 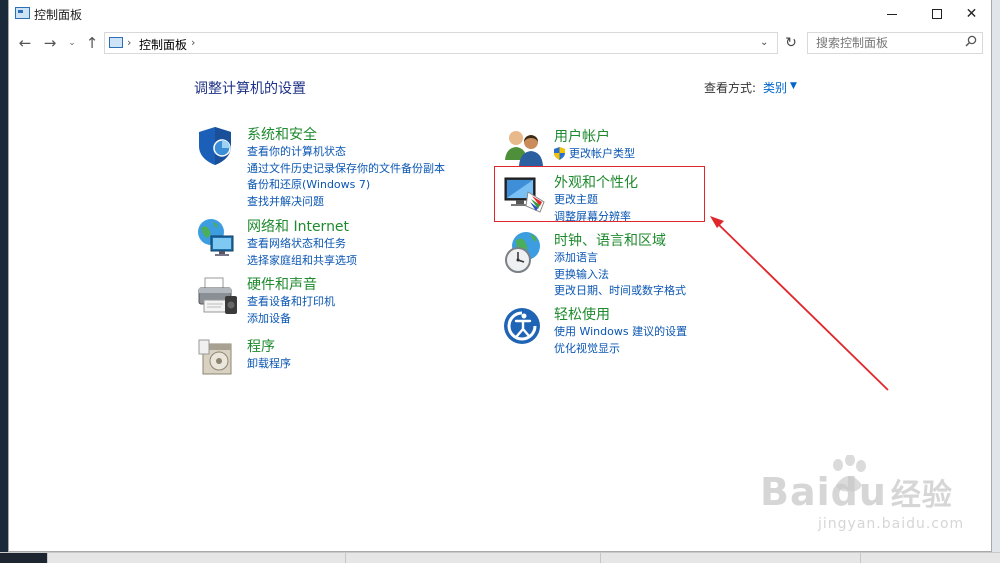 What do you see at coordinates (921, 495) in the screenshot?
I see `watermark-brand-cn: 经验` at bounding box center [921, 495].